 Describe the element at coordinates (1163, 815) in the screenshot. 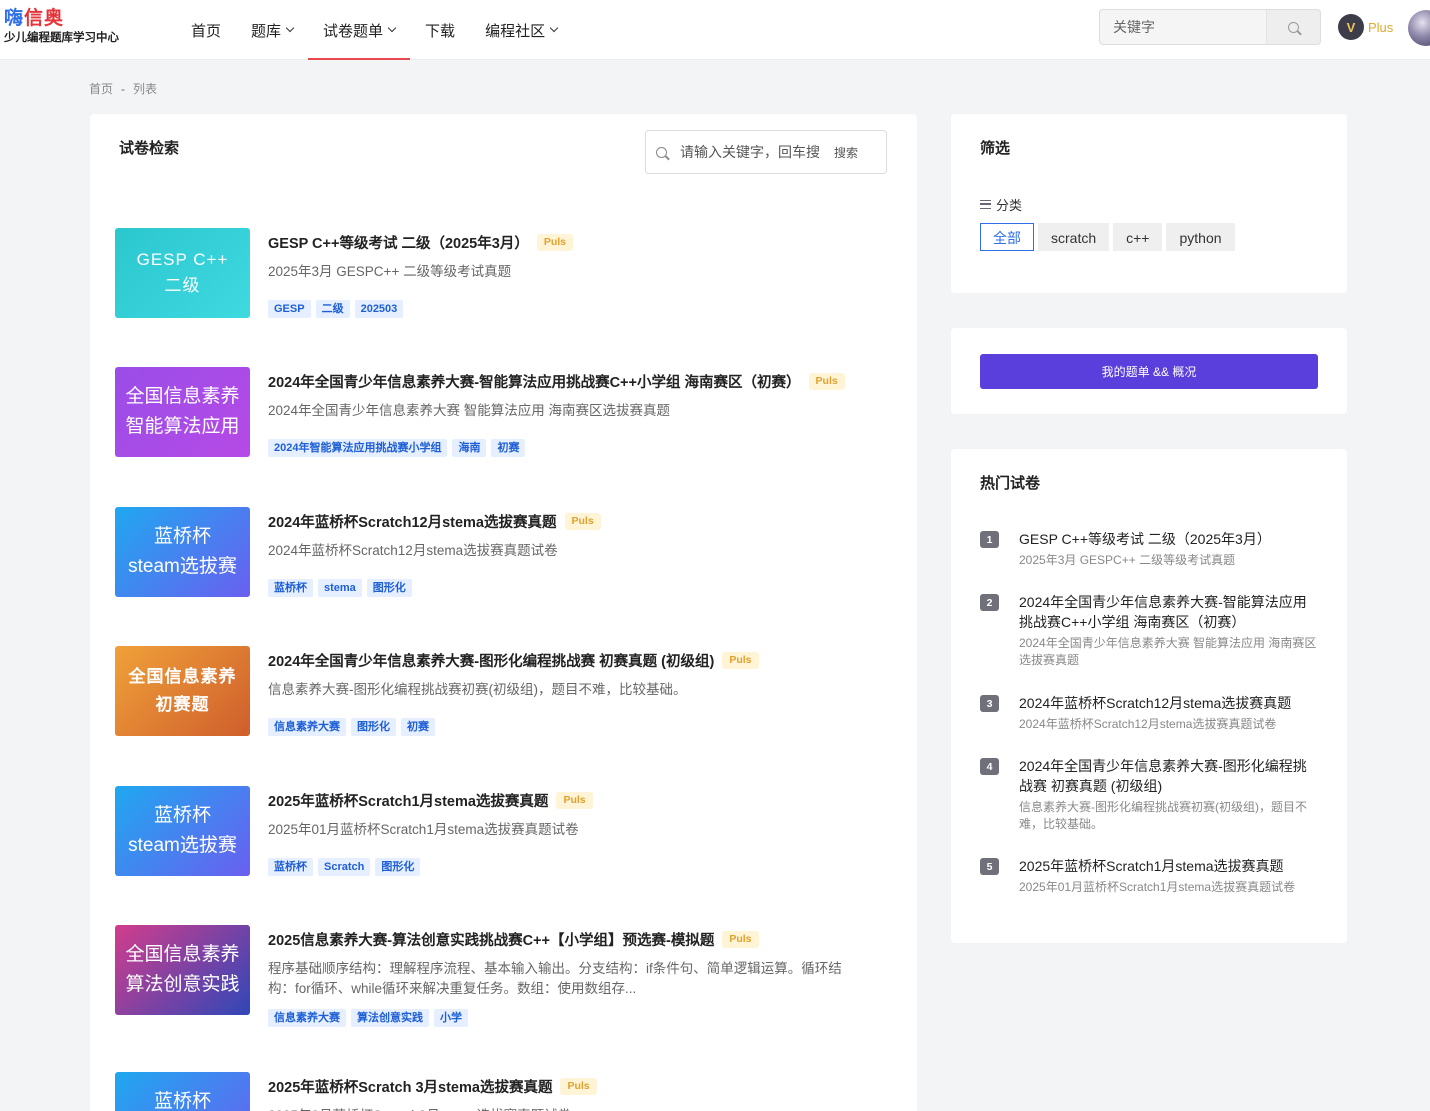

I see `hot-paper-description: 信息素养大赛-图形化编程挑战赛初赛(初级组)，题目不难，比较基础。` at that location.